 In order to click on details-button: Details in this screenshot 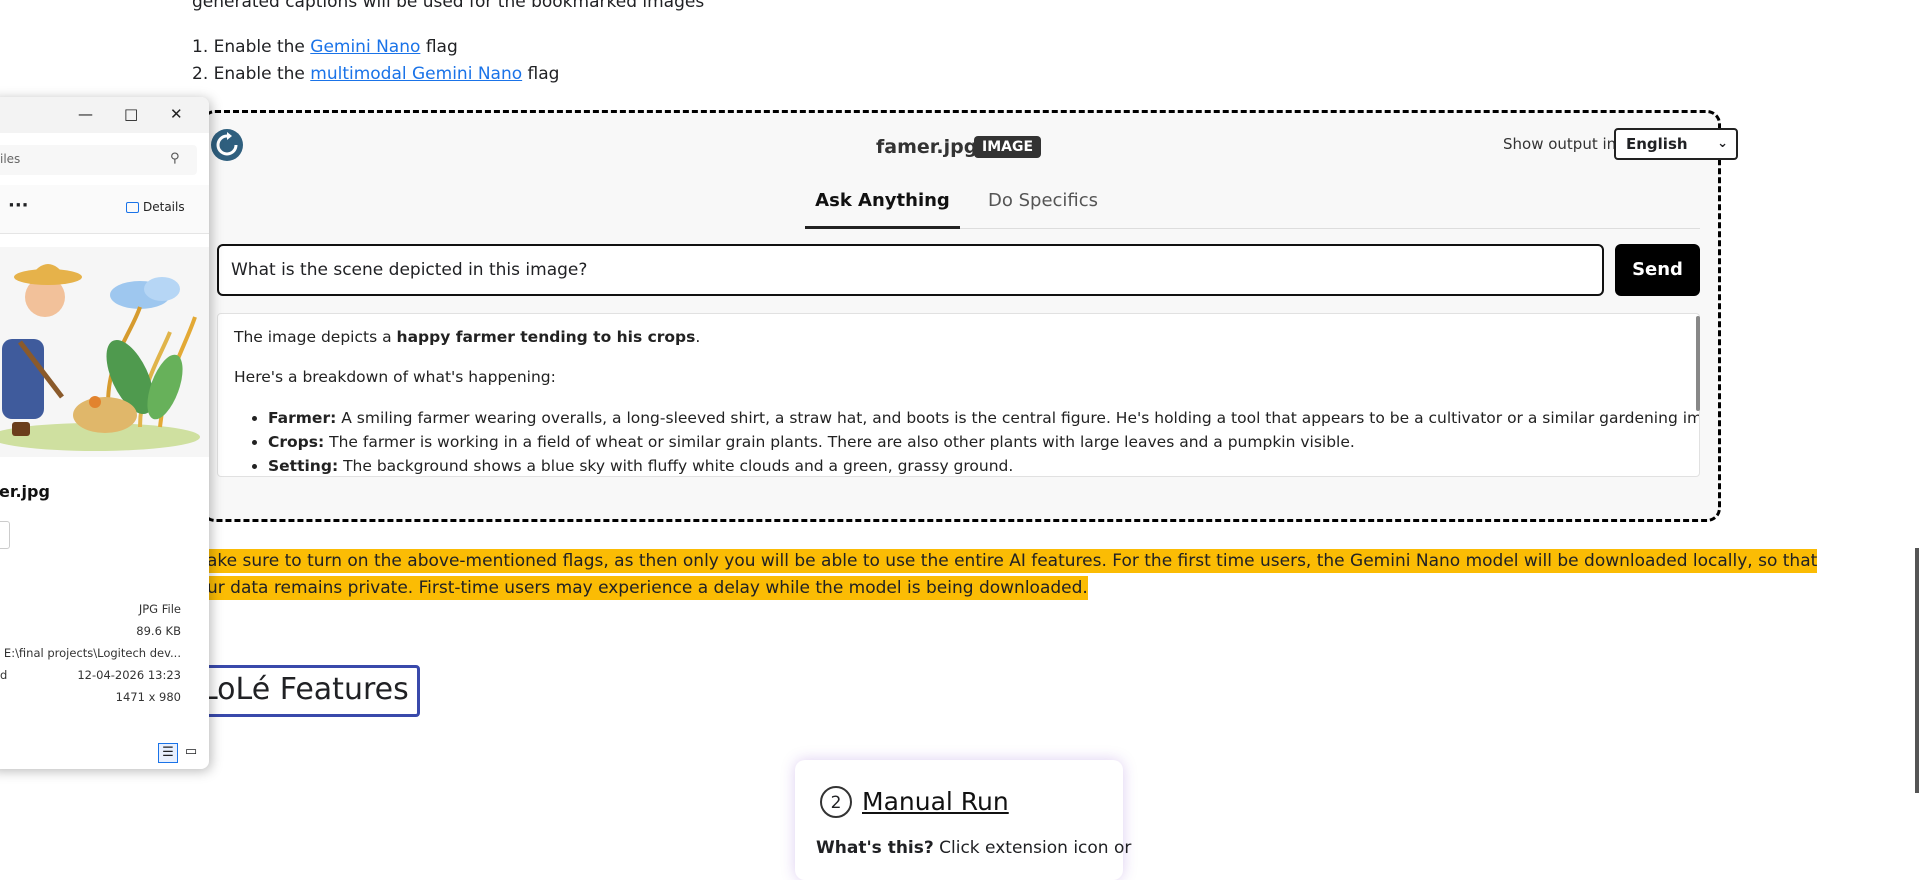, I will do `click(155, 207)`.